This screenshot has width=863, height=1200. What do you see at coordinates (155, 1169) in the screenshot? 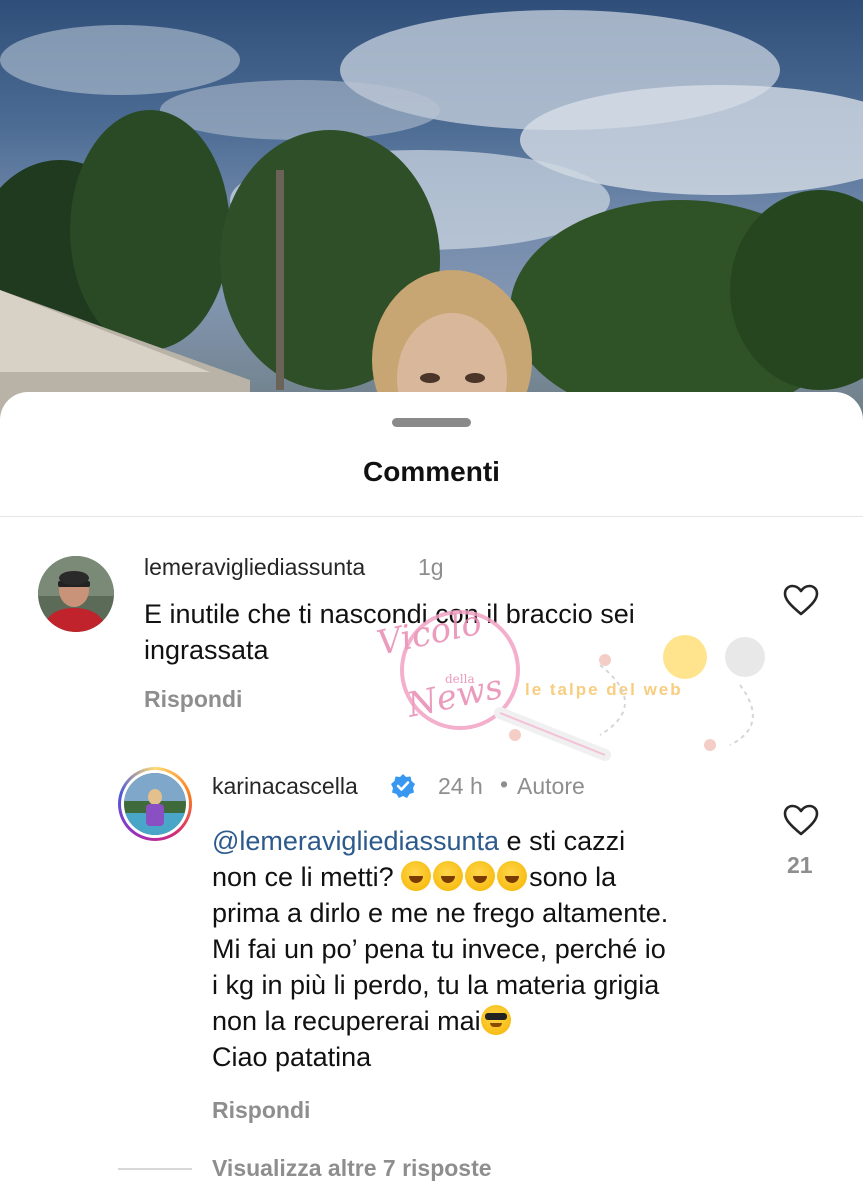
I see `view-more-line` at bounding box center [155, 1169].